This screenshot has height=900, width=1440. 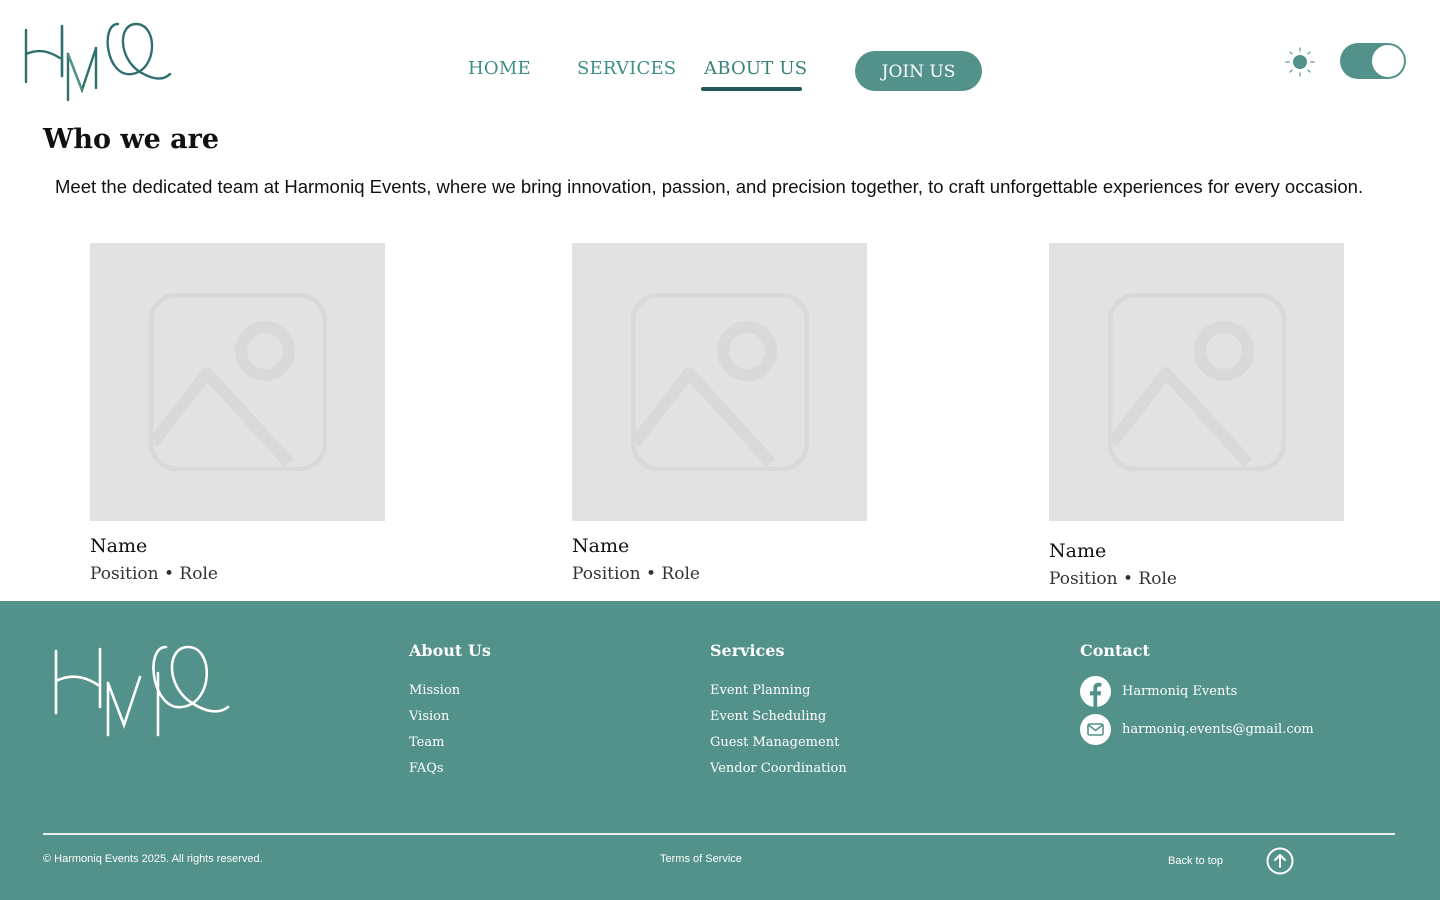 What do you see at coordinates (450, 691) in the screenshot?
I see `footer-link-mission: Mission` at bounding box center [450, 691].